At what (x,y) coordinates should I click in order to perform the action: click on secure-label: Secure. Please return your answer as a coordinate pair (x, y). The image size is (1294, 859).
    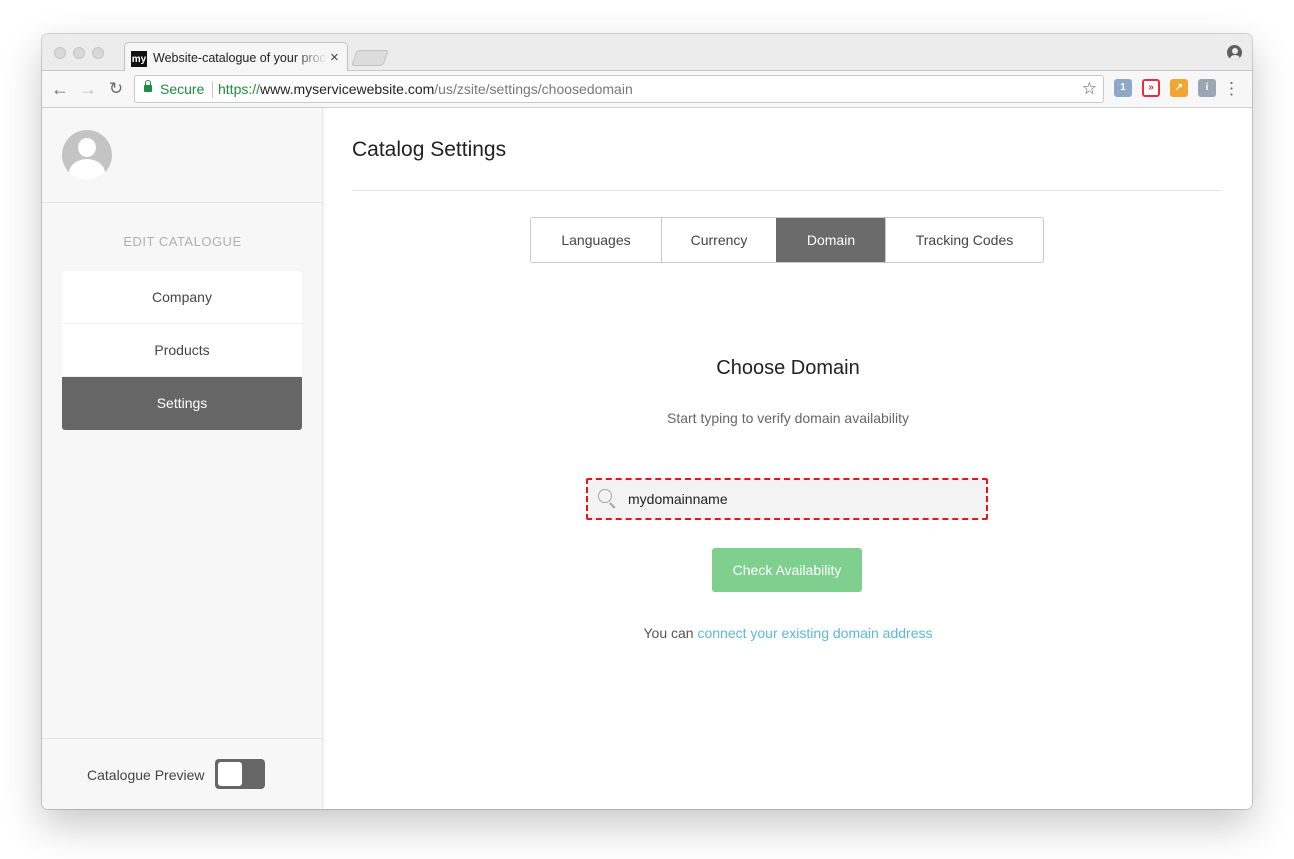
    Looking at the image, I should click on (182, 89).